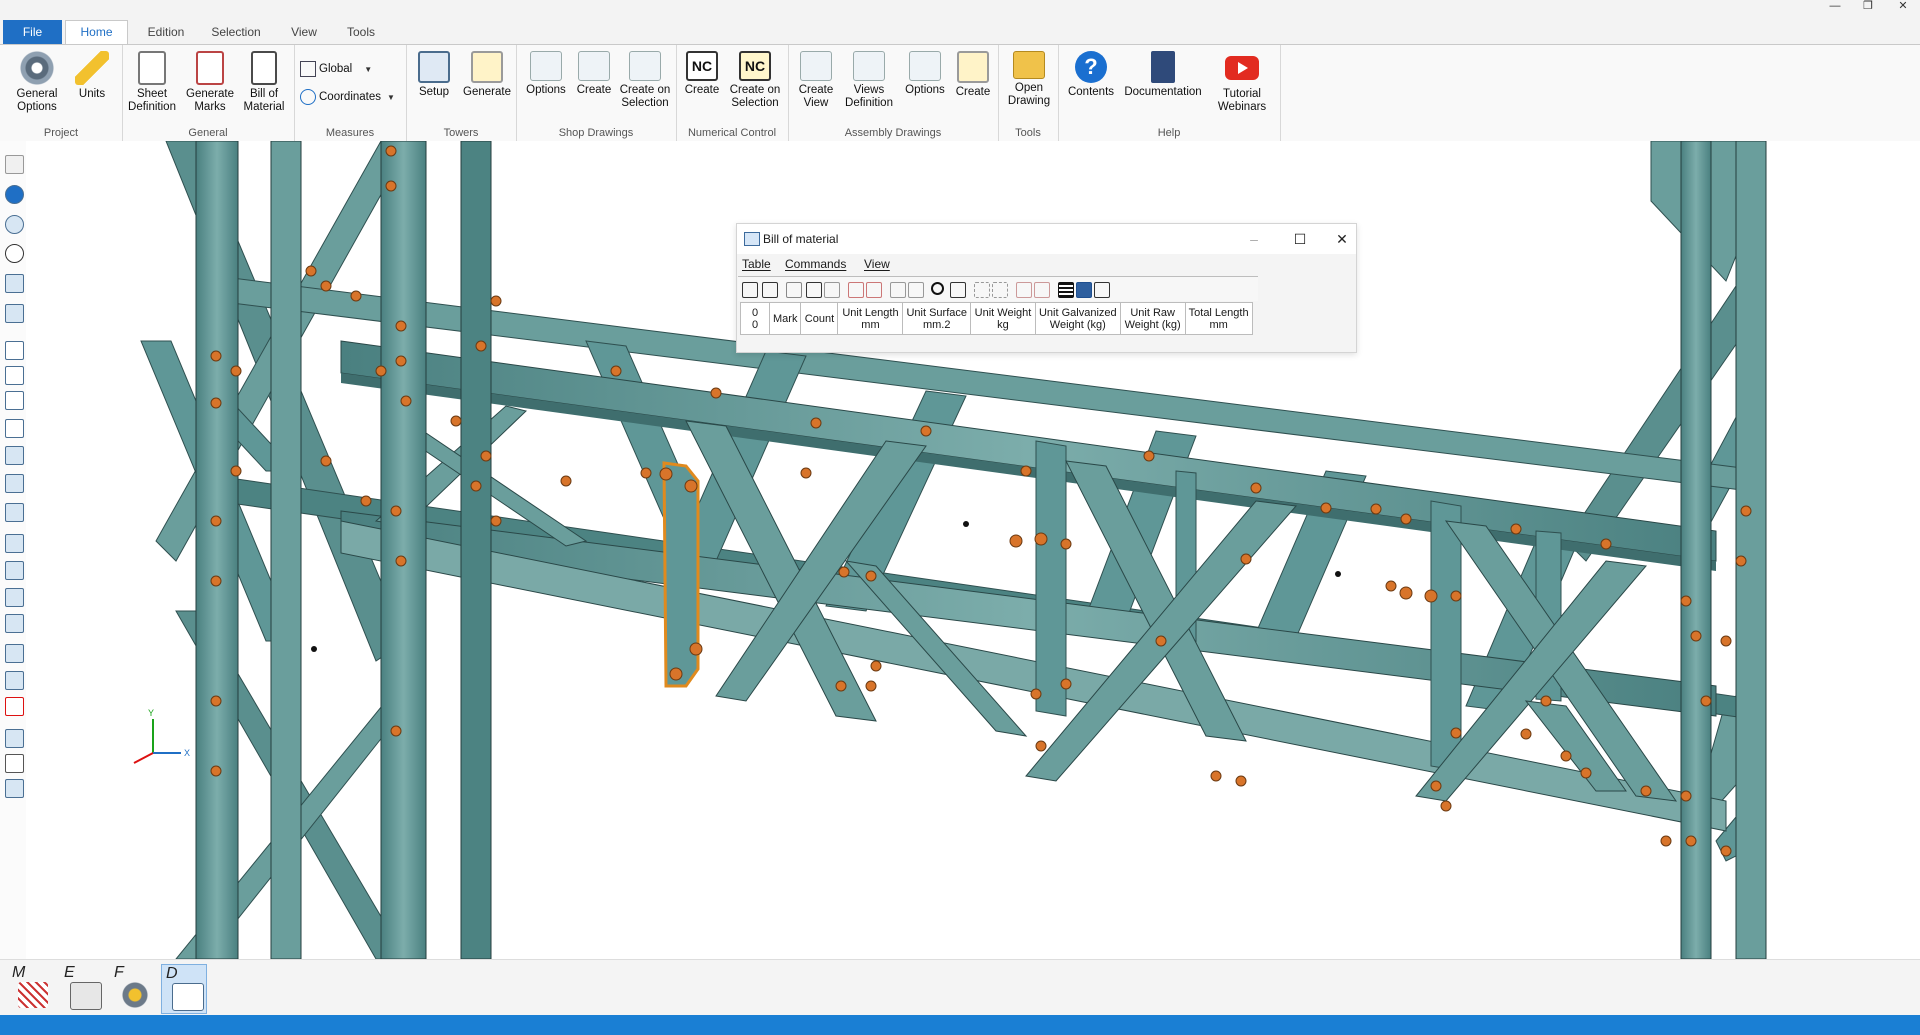  I want to click on export-icon, so click(750, 290).